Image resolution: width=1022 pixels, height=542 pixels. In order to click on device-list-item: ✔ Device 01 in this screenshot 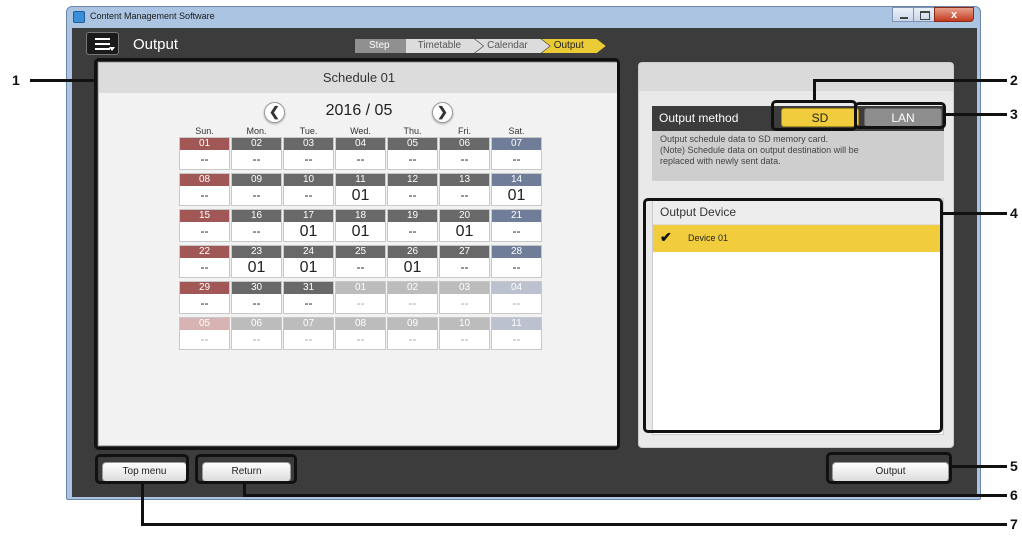, I will do `click(798, 238)`.